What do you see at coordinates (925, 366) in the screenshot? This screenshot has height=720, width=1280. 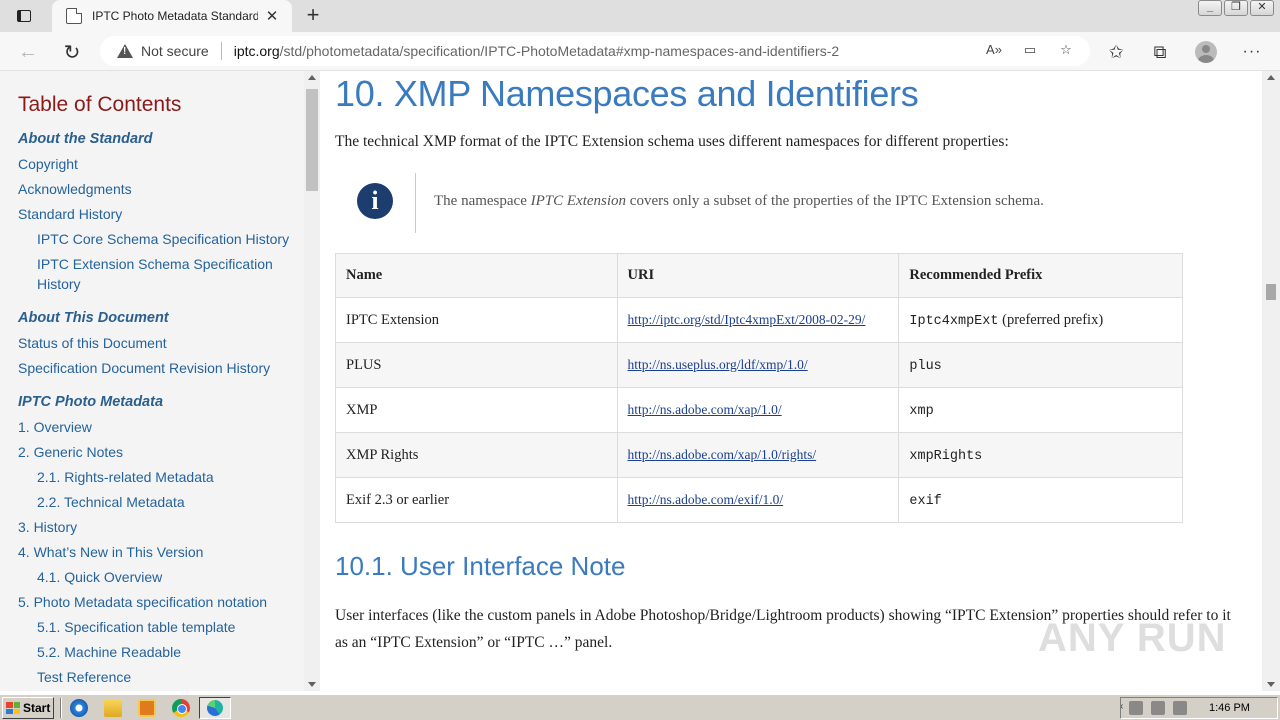 I see `prefix-code: plus` at bounding box center [925, 366].